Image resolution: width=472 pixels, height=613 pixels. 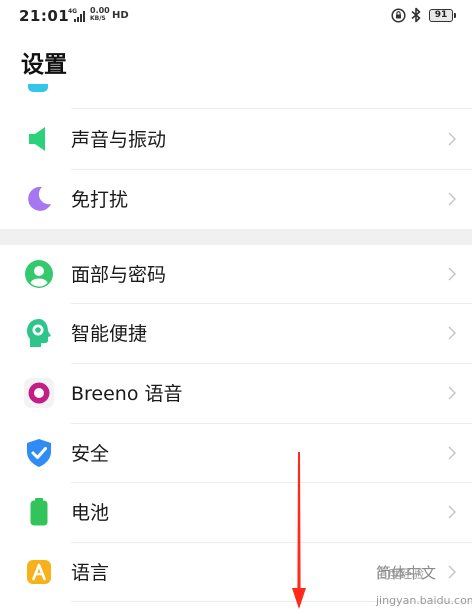 I want to click on settings-item-sound-vibration: 声音与振动, so click(x=236, y=139).